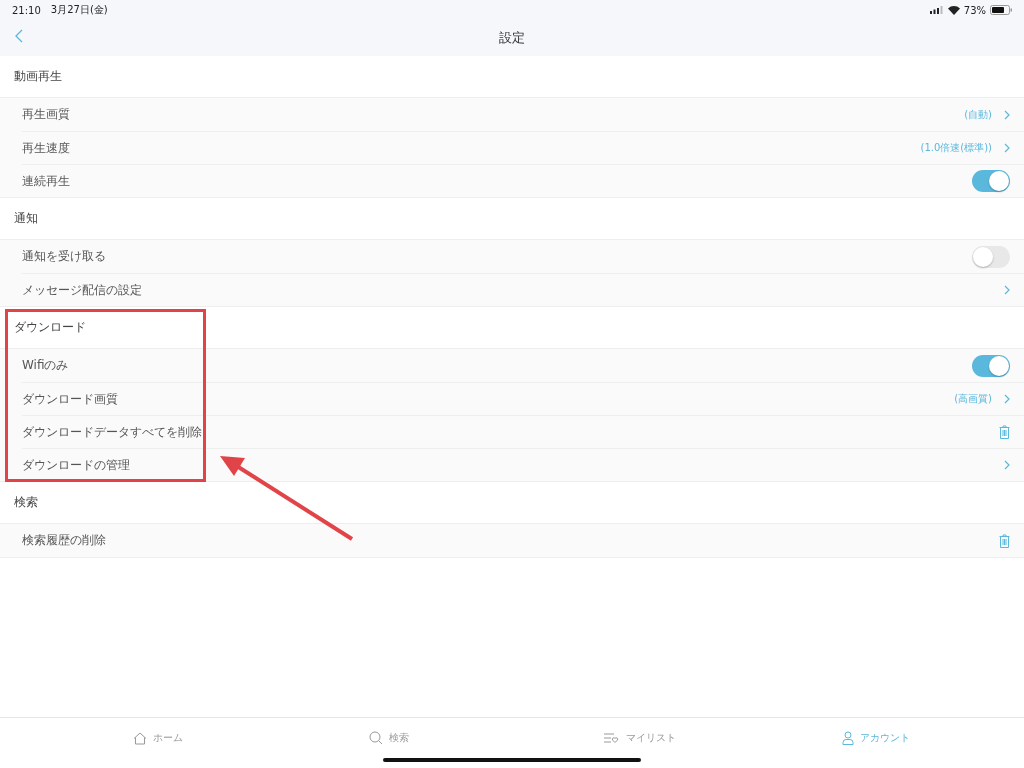  What do you see at coordinates (848, 738) in the screenshot?
I see `person-icon` at bounding box center [848, 738].